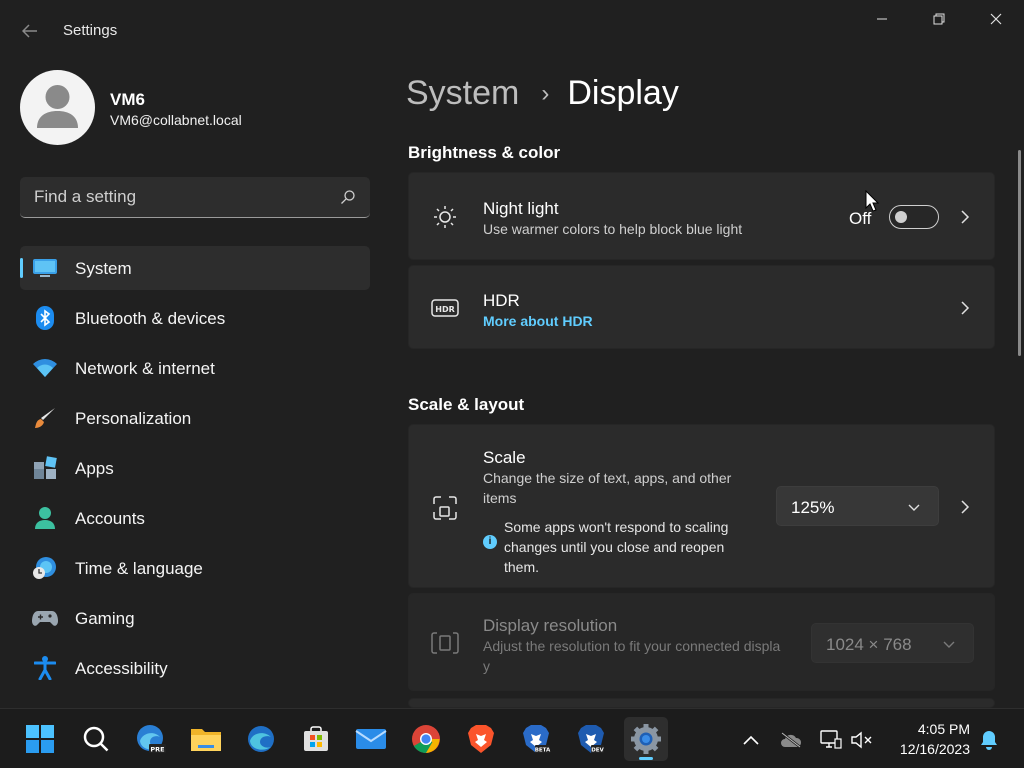 Image resolution: width=1024 pixels, height=768 pixels. I want to click on breadcrumb: System › Display, so click(542, 93).